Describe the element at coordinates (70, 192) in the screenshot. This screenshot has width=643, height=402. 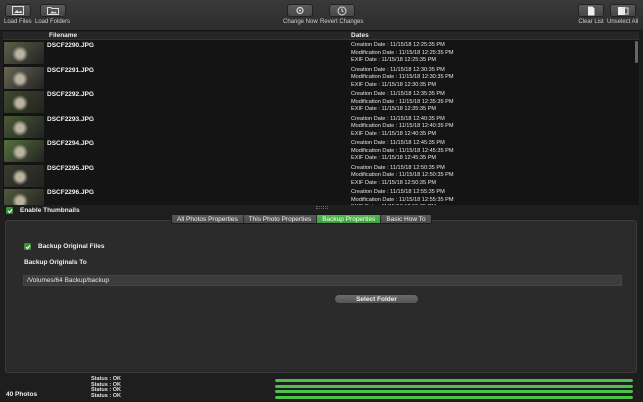
I see `filename: DSCF2296.JPG` at that location.